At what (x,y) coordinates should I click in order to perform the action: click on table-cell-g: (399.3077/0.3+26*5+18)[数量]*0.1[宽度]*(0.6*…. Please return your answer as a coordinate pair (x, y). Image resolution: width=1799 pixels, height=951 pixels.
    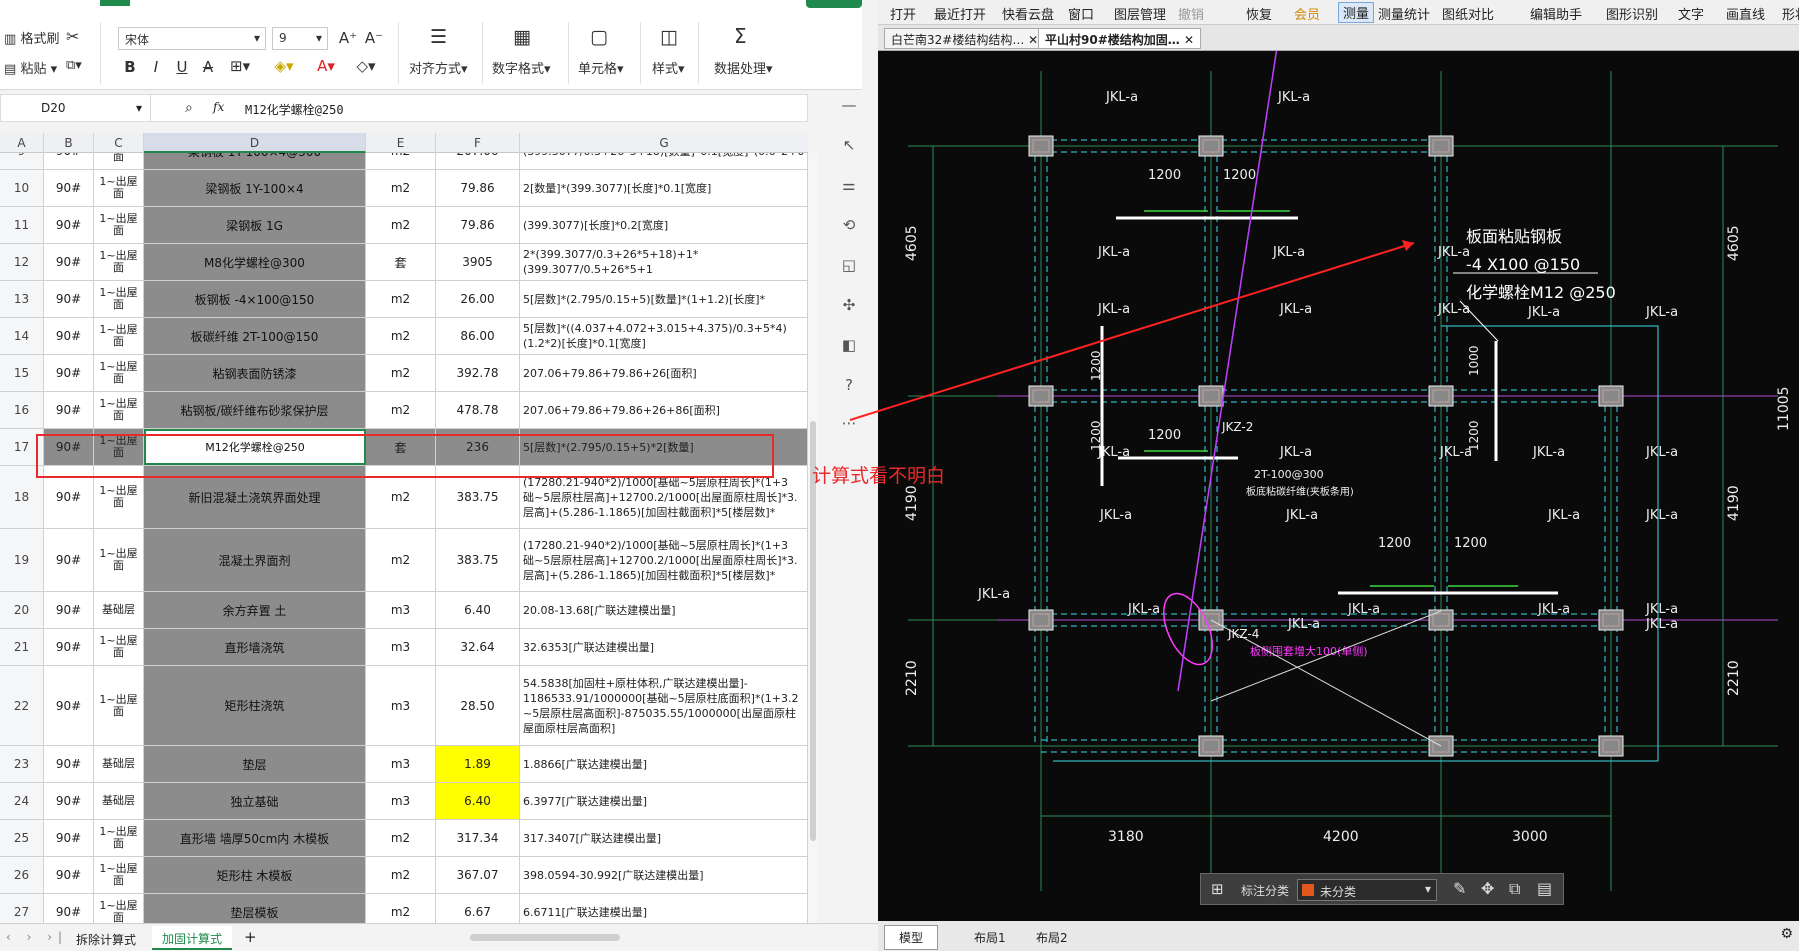
    Looking at the image, I should click on (664, 161).